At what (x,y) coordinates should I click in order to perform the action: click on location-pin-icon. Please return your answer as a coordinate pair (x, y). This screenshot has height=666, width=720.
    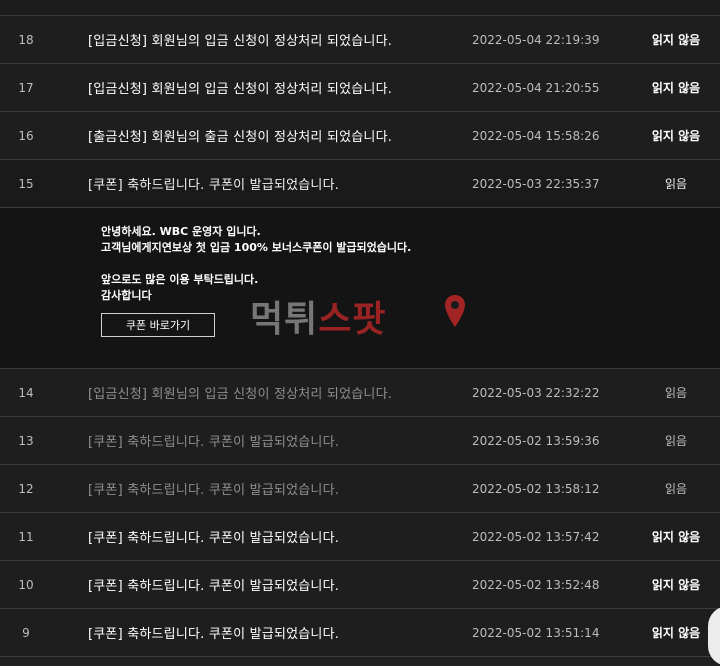
    Looking at the image, I should click on (455, 315).